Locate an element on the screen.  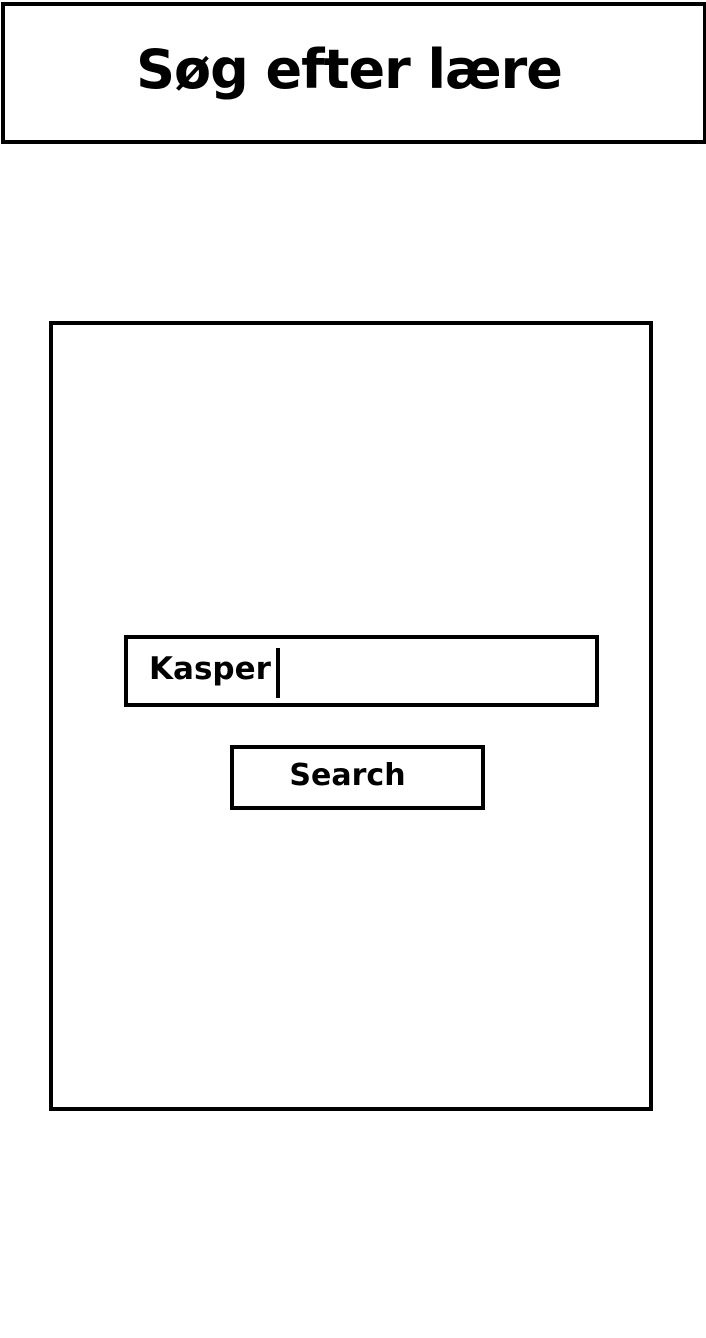
search-button: Search is located at coordinates (357, 777).